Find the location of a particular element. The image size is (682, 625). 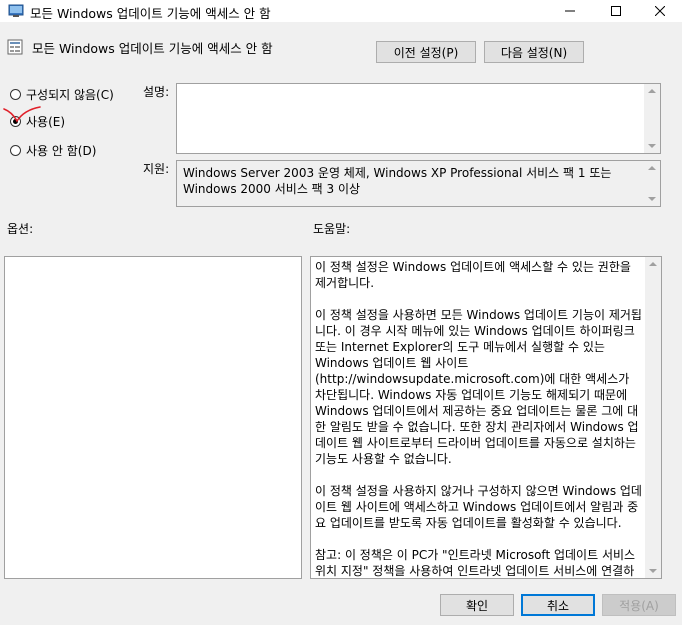

supported-scrollbar is located at coordinates (652, 183).